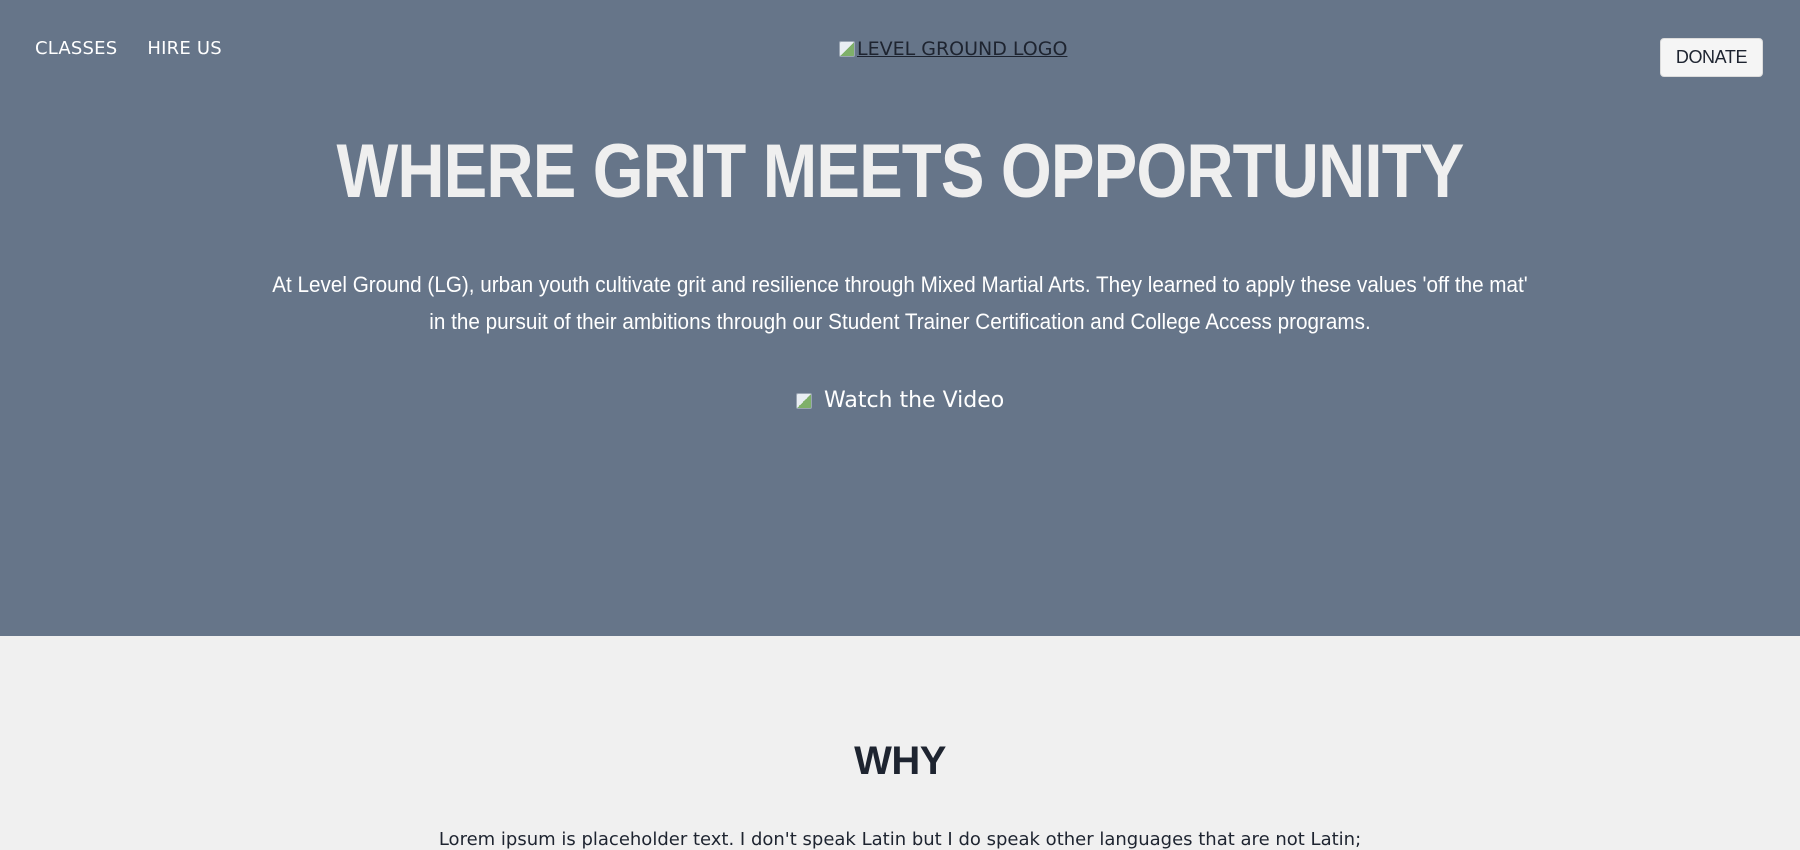  Describe the element at coordinates (847, 49) in the screenshot. I see `broken-image-icon` at that location.